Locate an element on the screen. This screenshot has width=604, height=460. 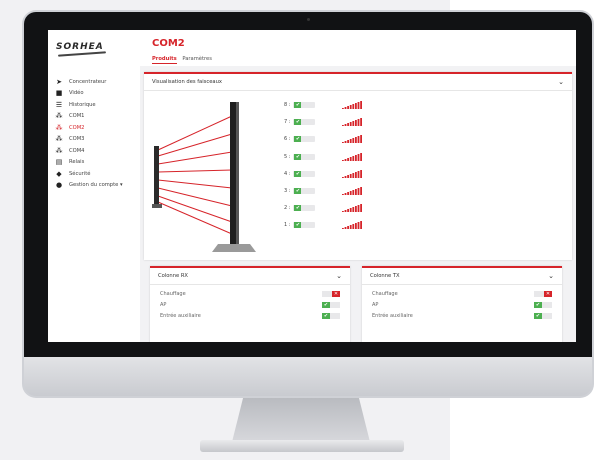
beam-label: 4 : is located at coordinates (287, 173).